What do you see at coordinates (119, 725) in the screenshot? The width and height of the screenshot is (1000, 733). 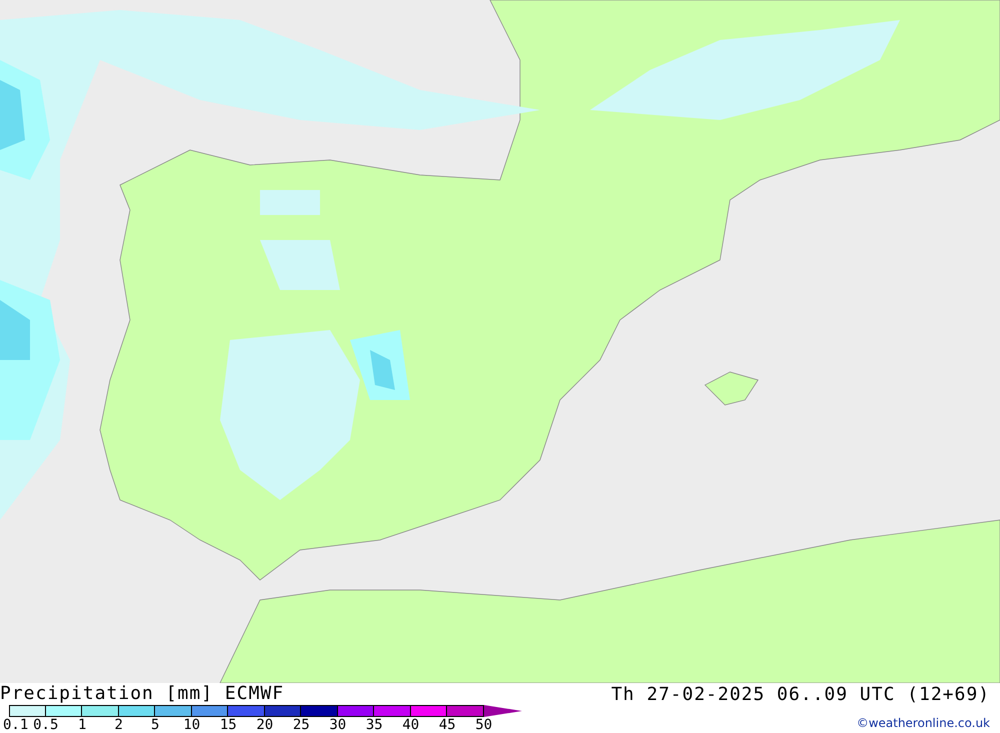 I see `scale-label: 2` at bounding box center [119, 725].